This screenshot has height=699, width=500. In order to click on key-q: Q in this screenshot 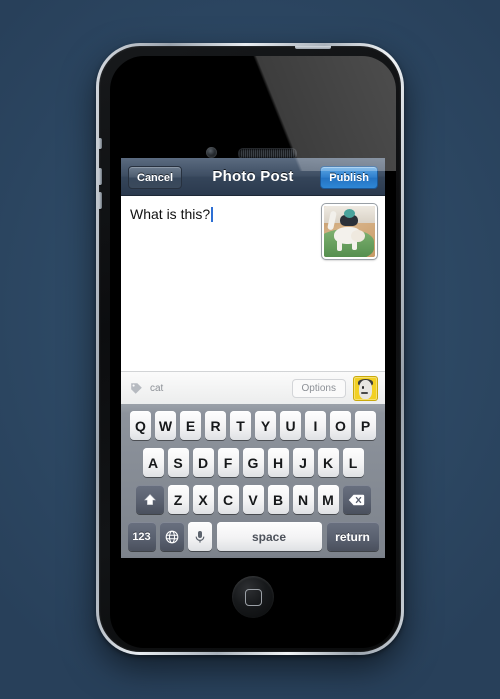, I will do `click(140, 425)`.